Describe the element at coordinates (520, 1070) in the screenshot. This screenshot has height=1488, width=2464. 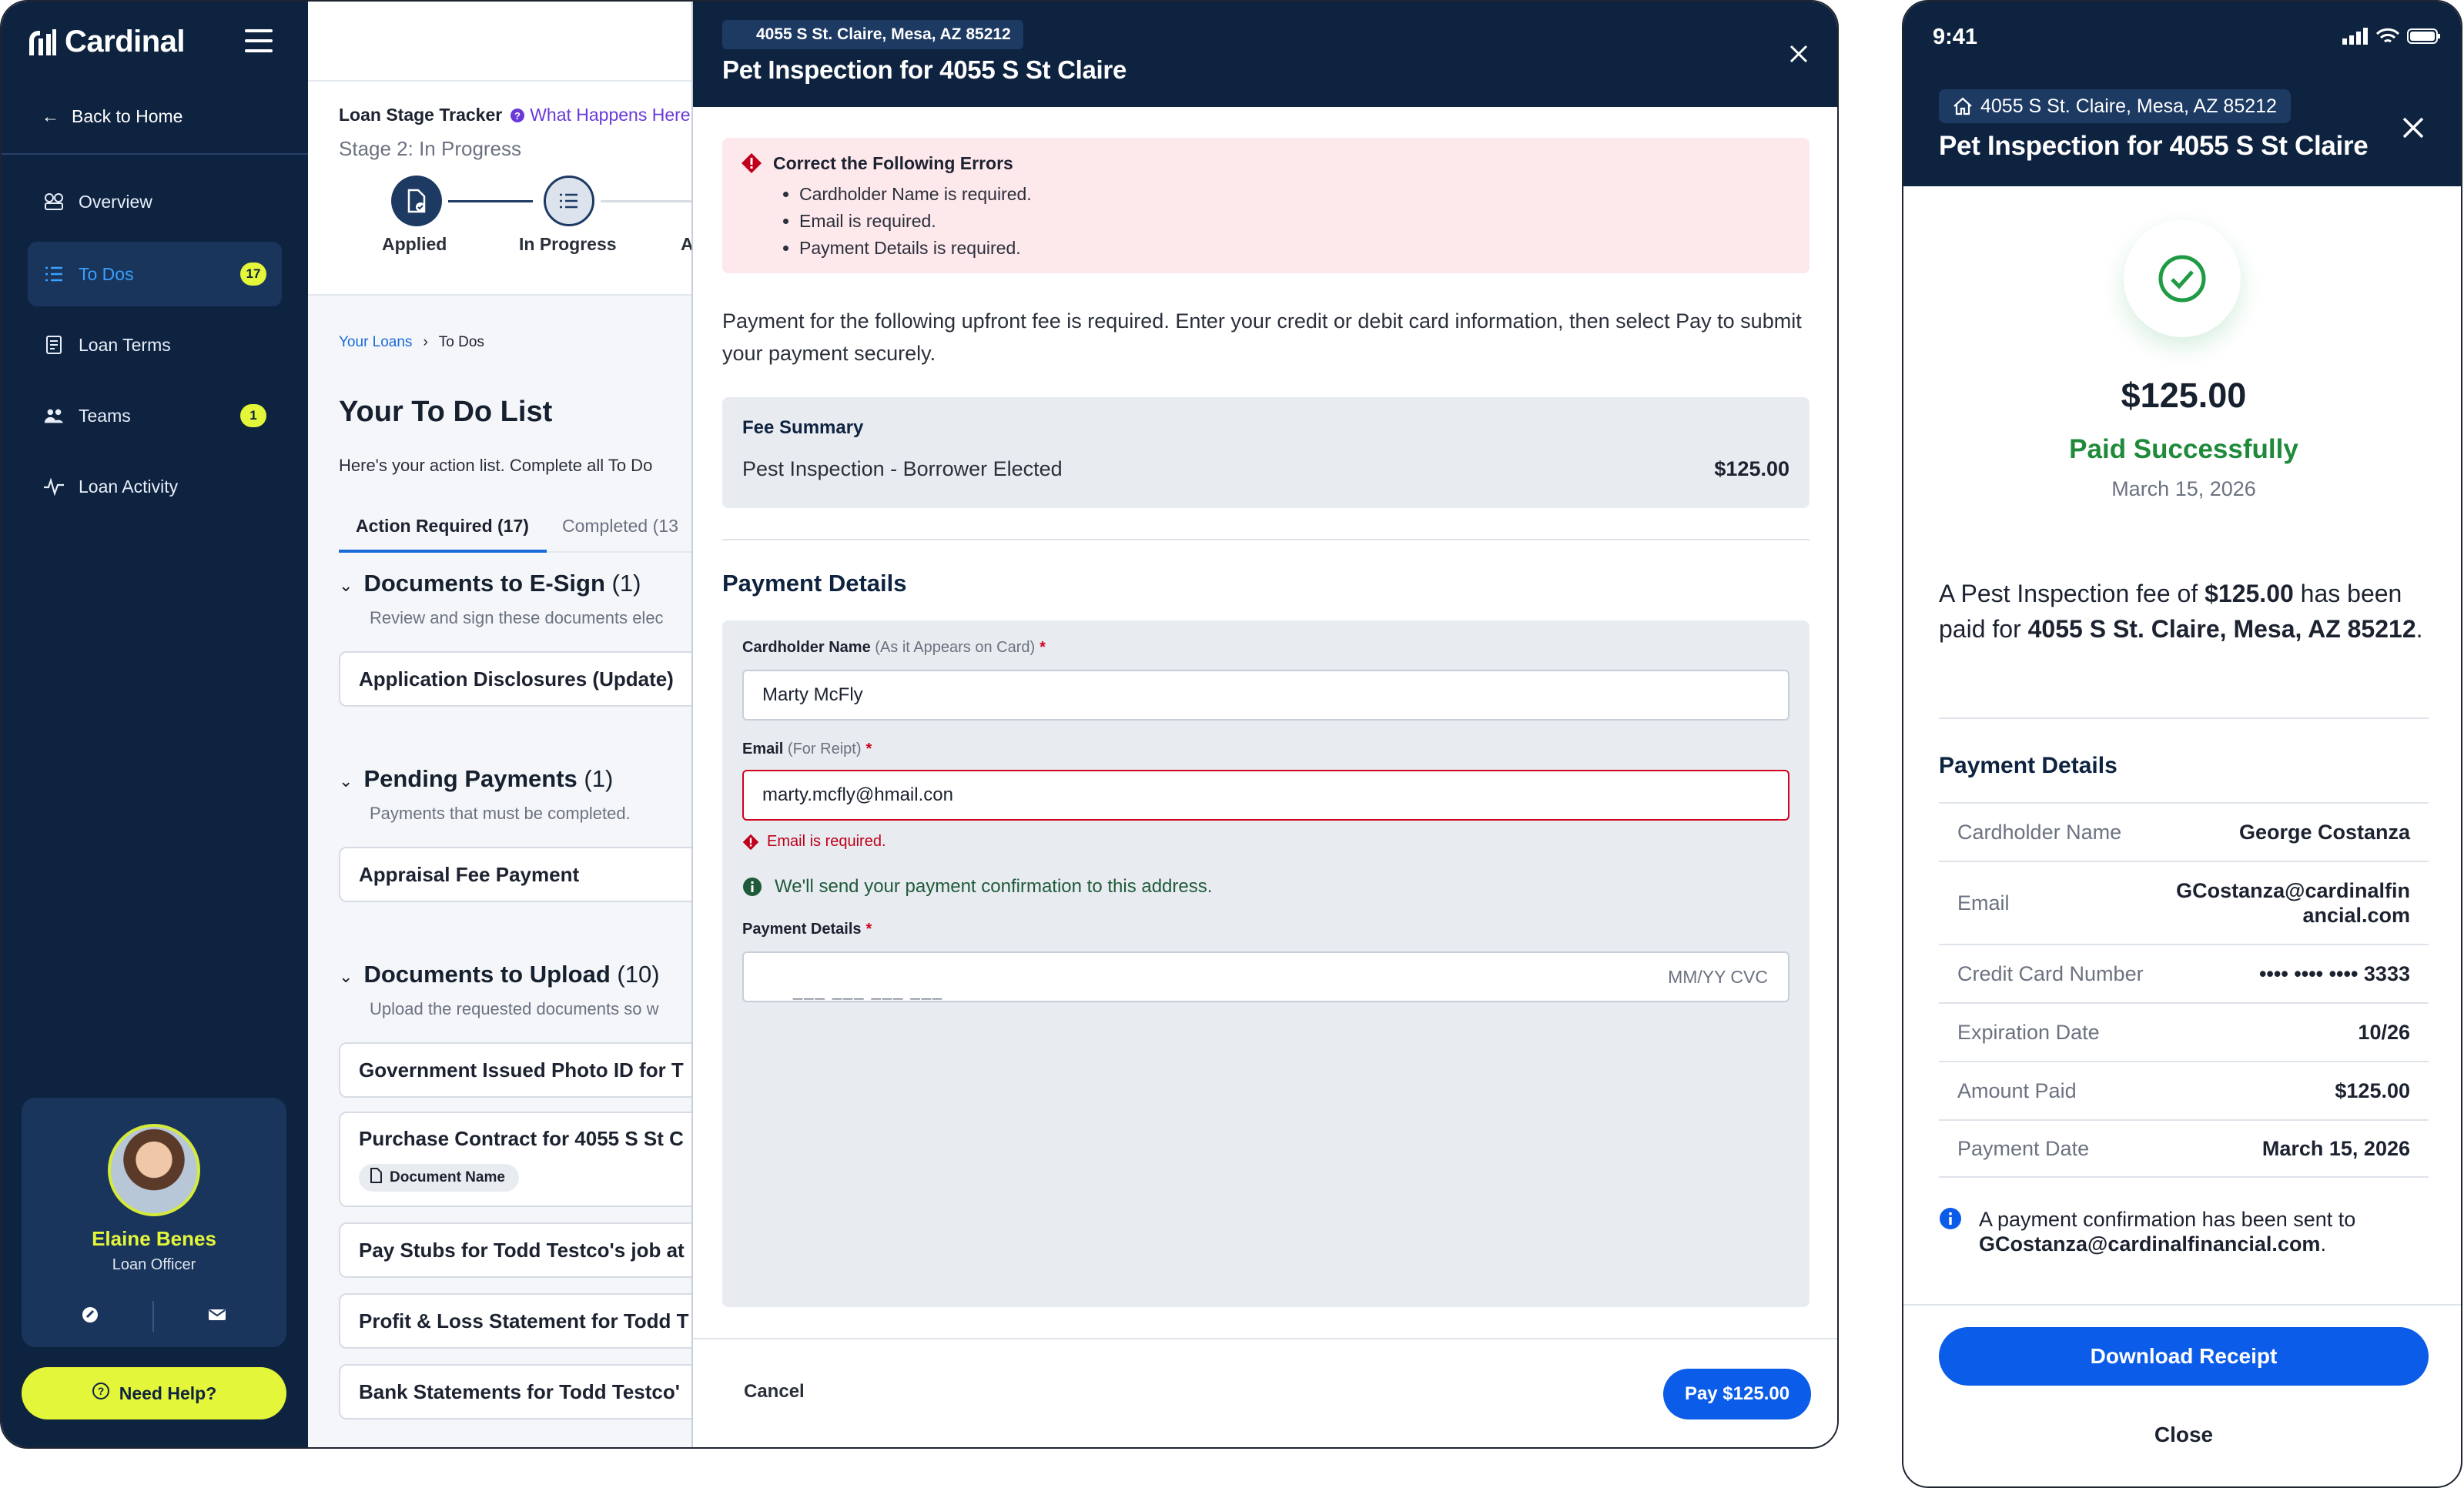
I see `list-item: Government Issued Photo ID for T` at that location.